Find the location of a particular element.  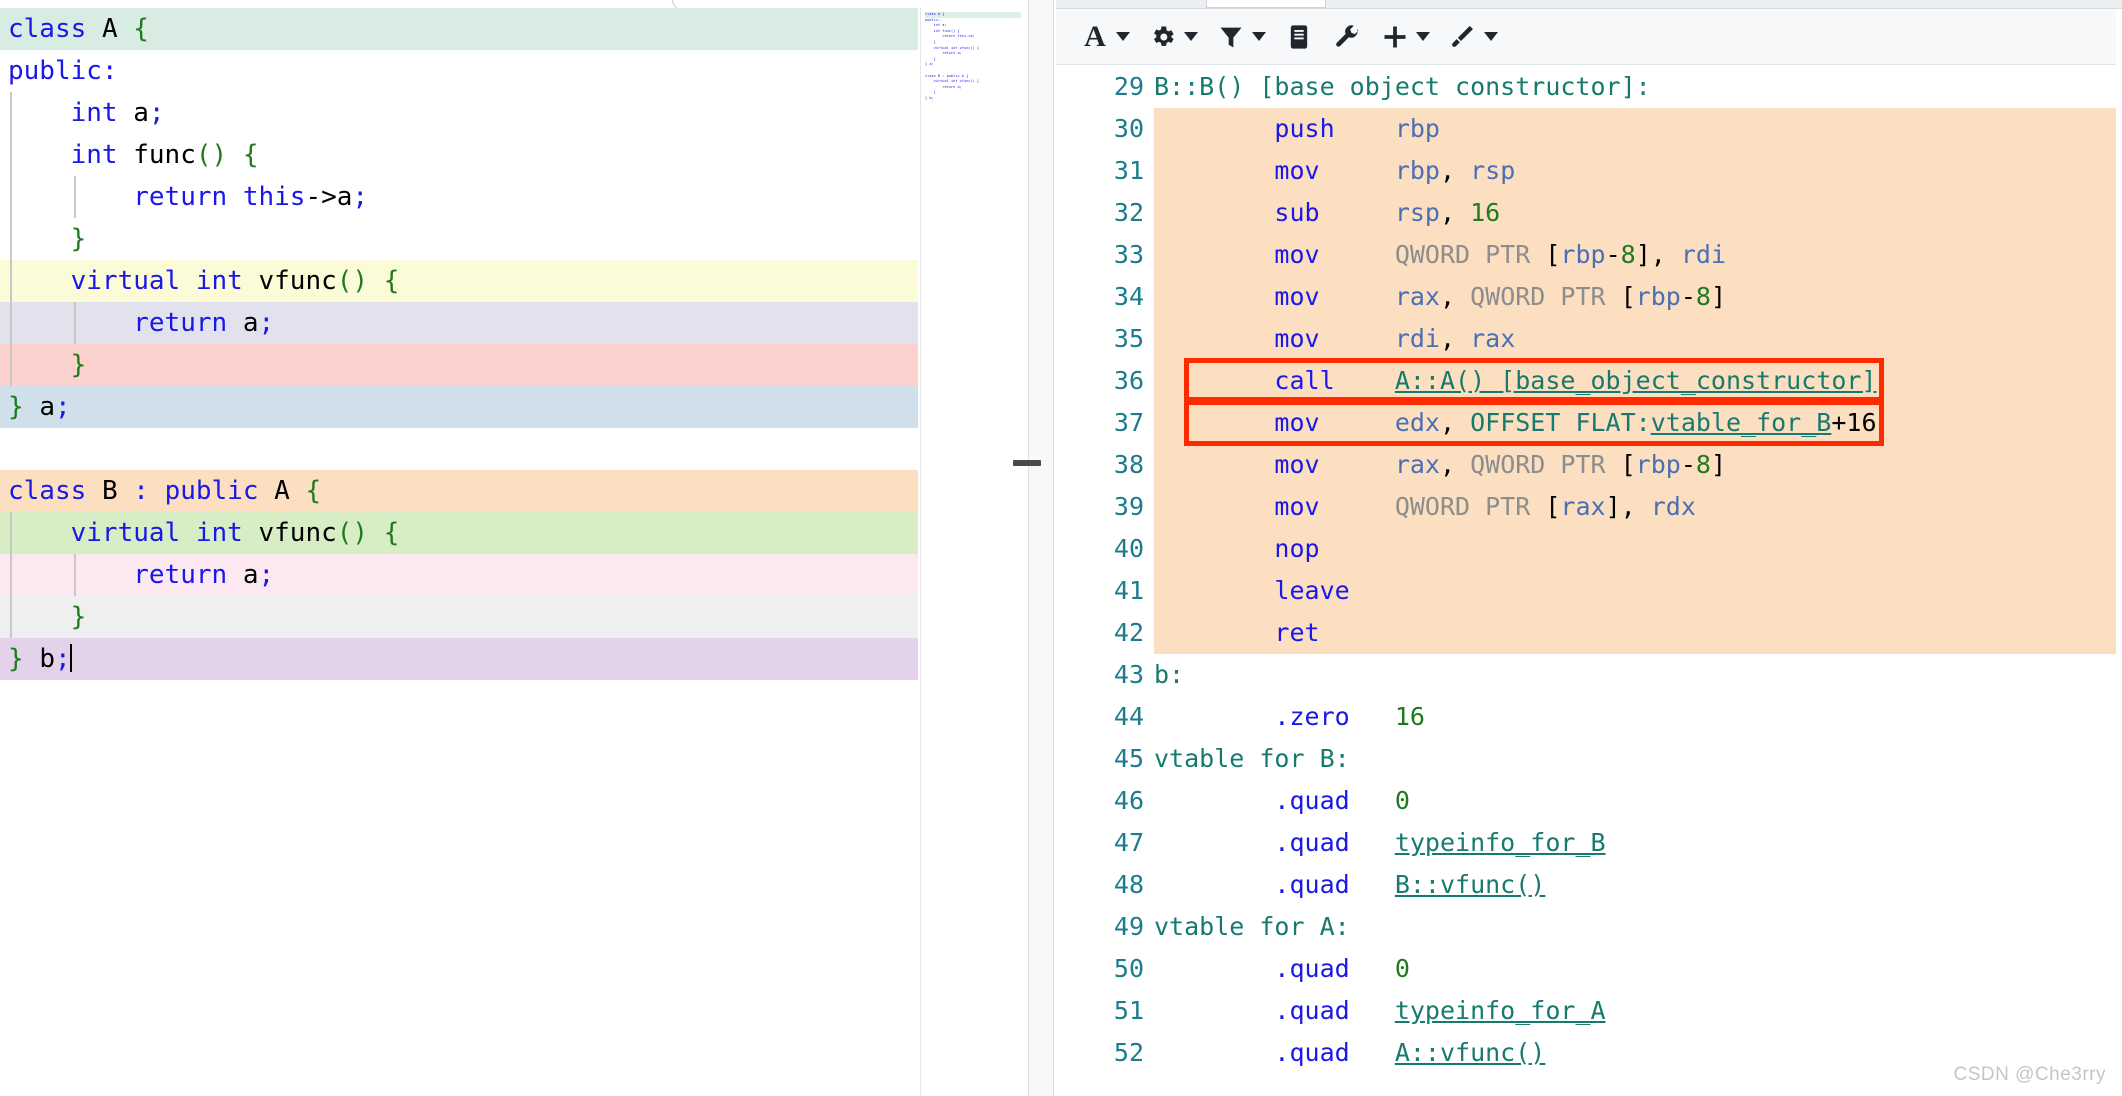

asm-token: push is located at coordinates (1274, 128).